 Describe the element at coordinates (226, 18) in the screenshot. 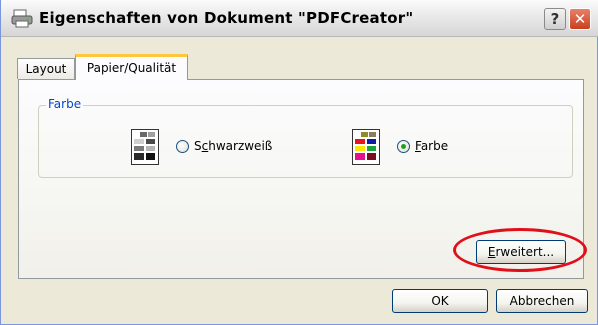

I see `window-title: Eigenschaften von Dokument "PDFCreator"` at that location.